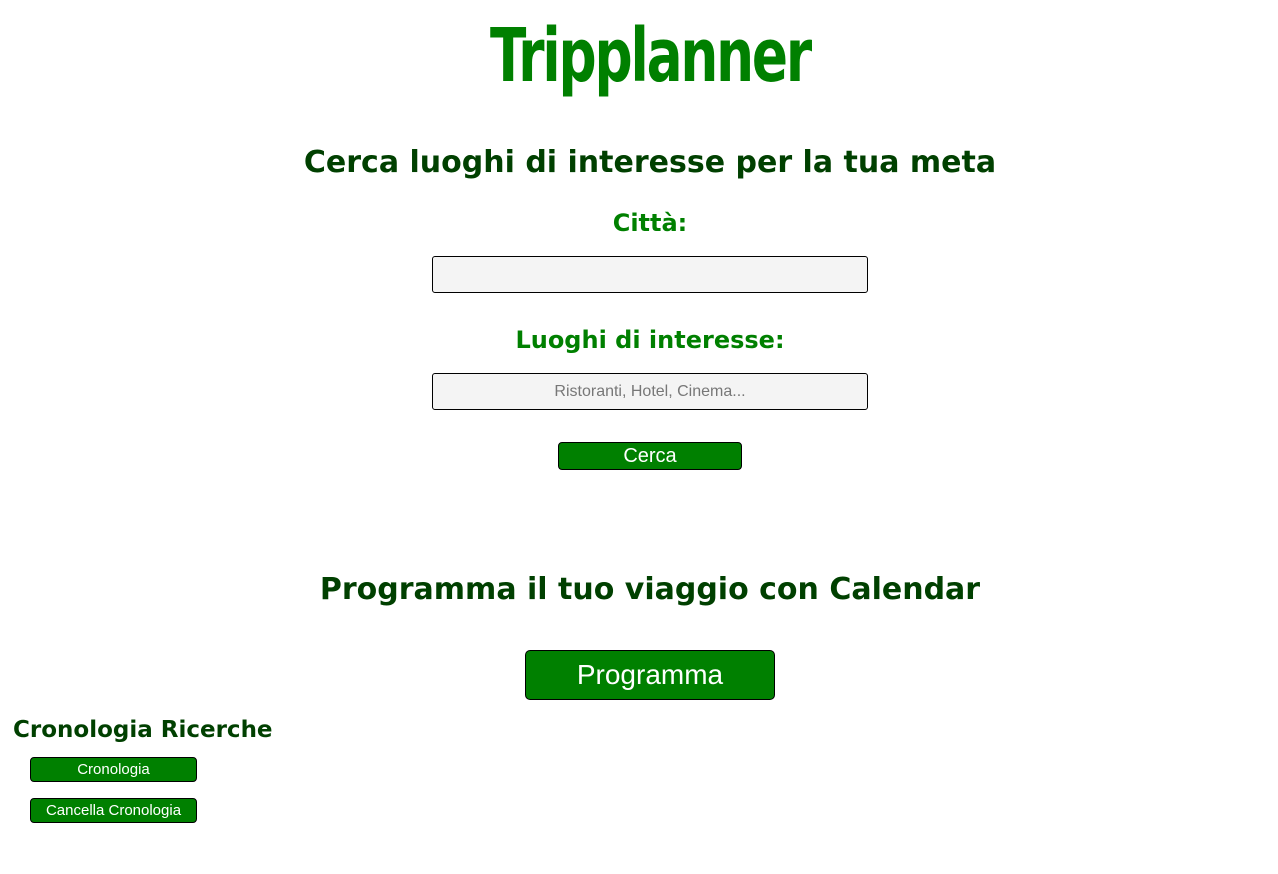 Image resolution: width=1278 pixels, height=874 pixels. Describe the element at coordinates (650, 274) in the screenshot. I see `city-input` at that location.